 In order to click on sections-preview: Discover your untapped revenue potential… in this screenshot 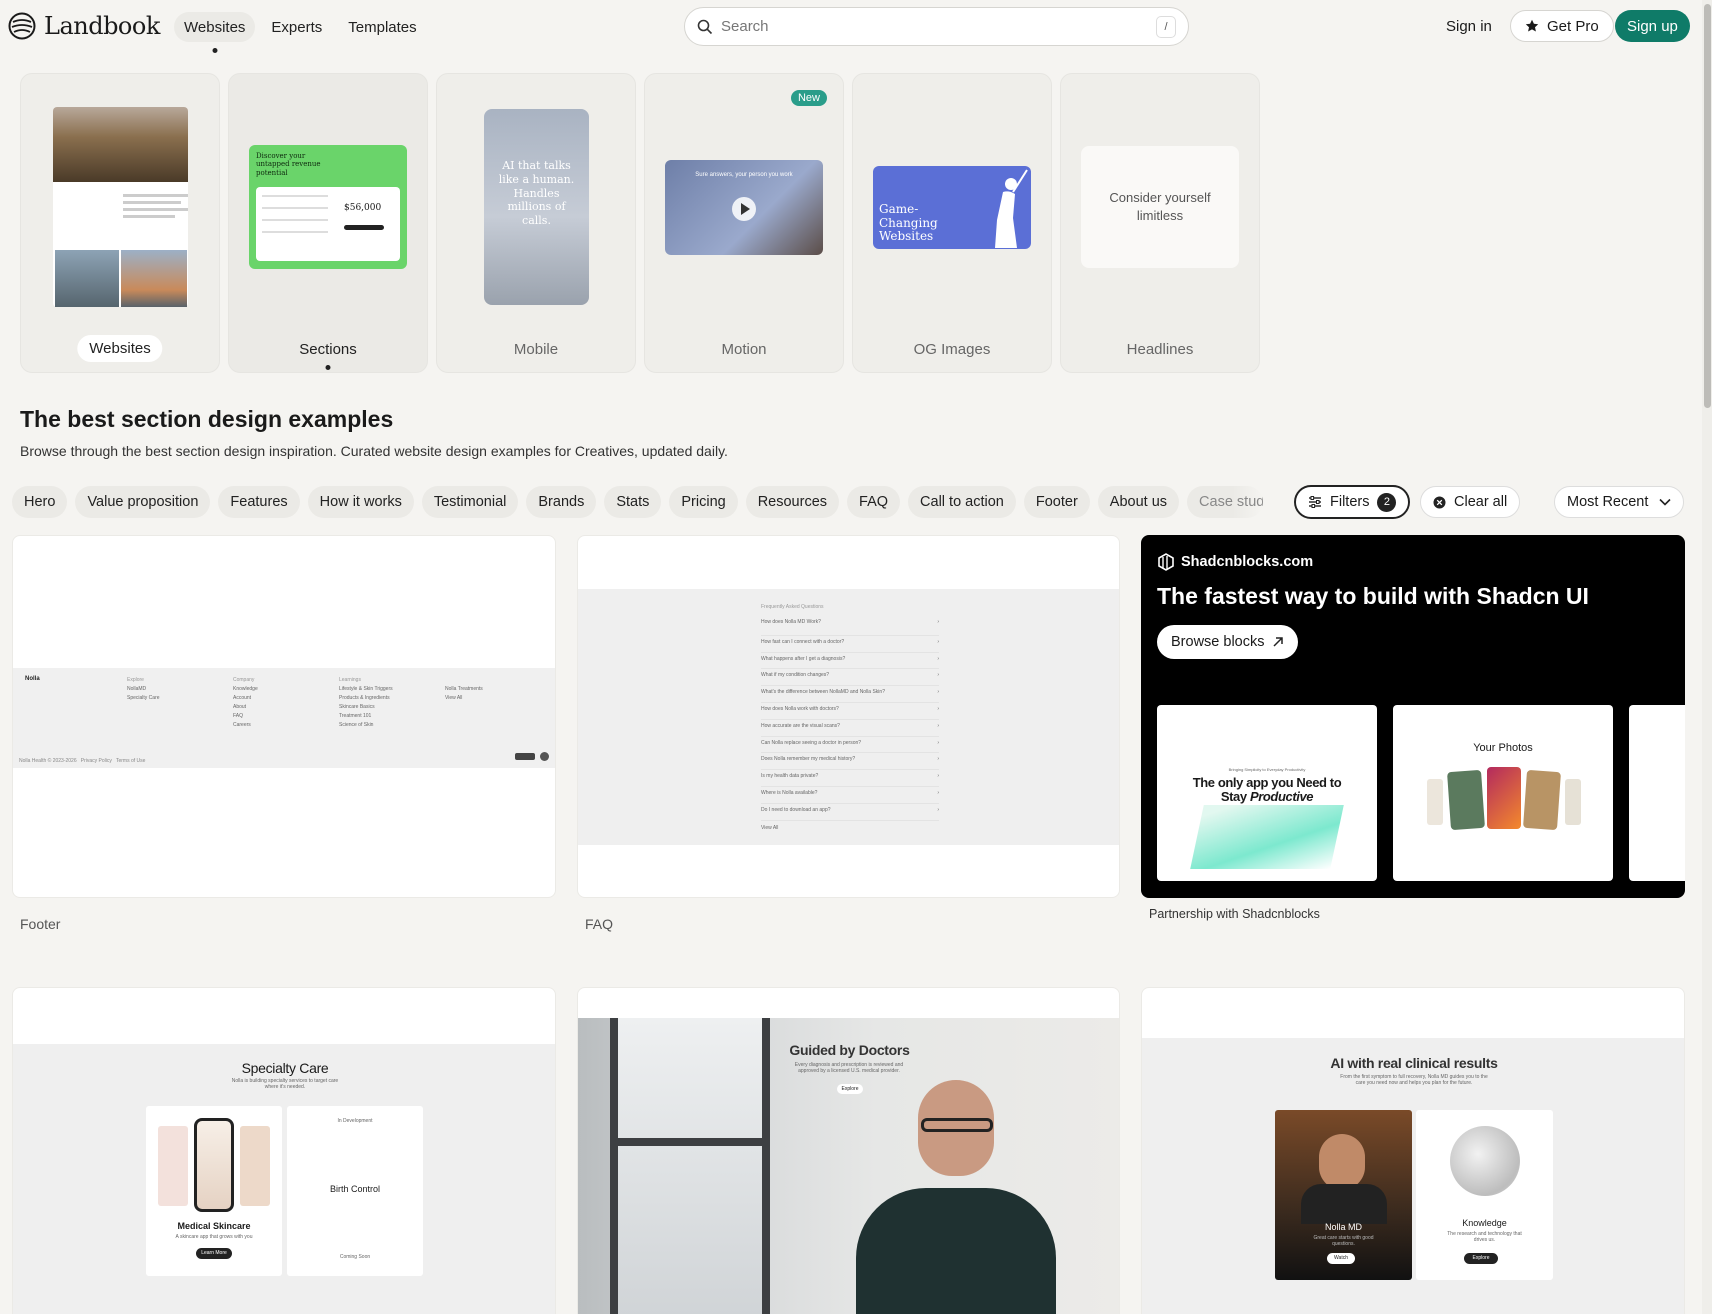, I will do `click(328, 207)`.